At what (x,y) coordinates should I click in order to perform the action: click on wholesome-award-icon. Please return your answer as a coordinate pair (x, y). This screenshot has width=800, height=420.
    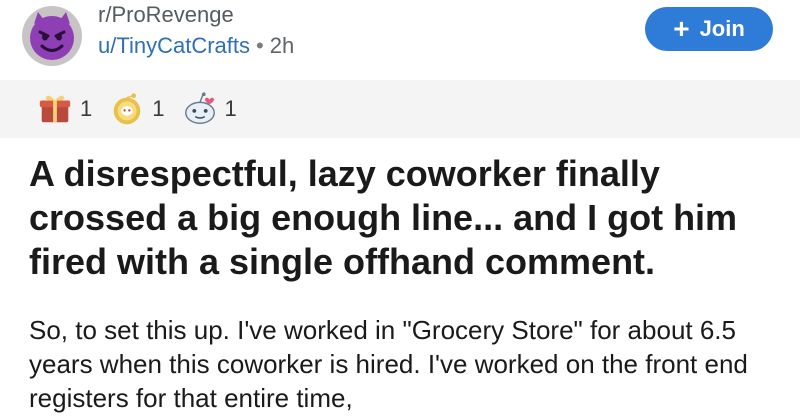
    Looking at the image, I should click on (199, 108).